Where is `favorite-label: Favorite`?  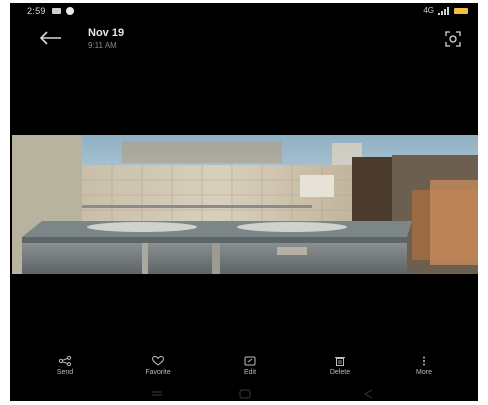
favorite-label: Favorite is located at coordinates (158, 372).